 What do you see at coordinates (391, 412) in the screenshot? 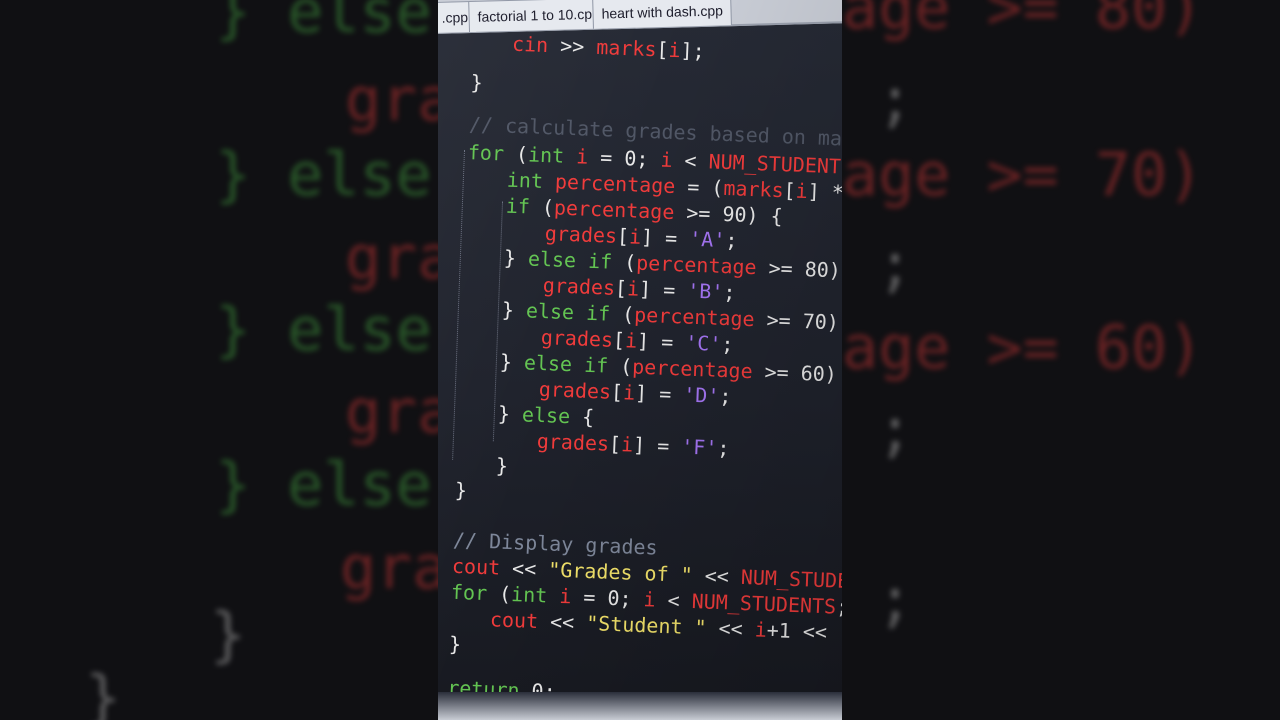
I see `side-grad-3: gra` at bounding box center [391, 412].